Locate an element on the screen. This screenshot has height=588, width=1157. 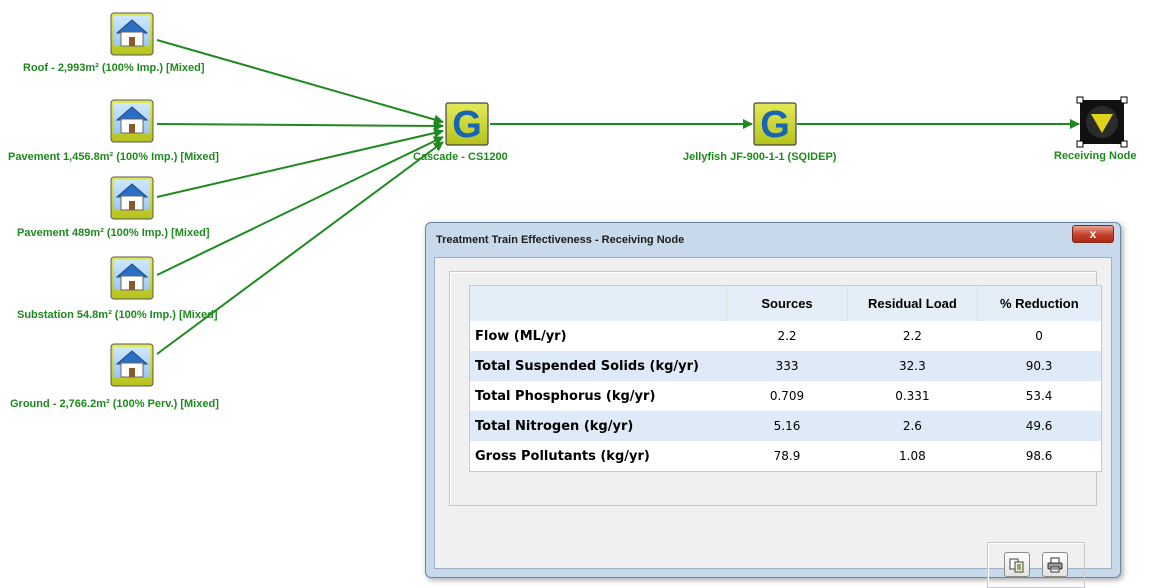
cell-sources: 5.16 is located at coordinates (787, 426).